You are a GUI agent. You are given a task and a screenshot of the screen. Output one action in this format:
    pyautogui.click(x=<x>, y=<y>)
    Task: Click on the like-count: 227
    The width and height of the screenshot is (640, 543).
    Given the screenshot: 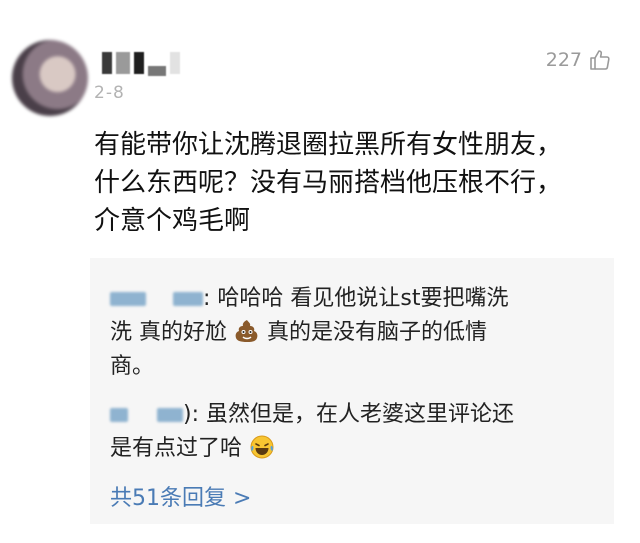 What is the action you would take?
    pyautogui.click(x=563, y=60)
    